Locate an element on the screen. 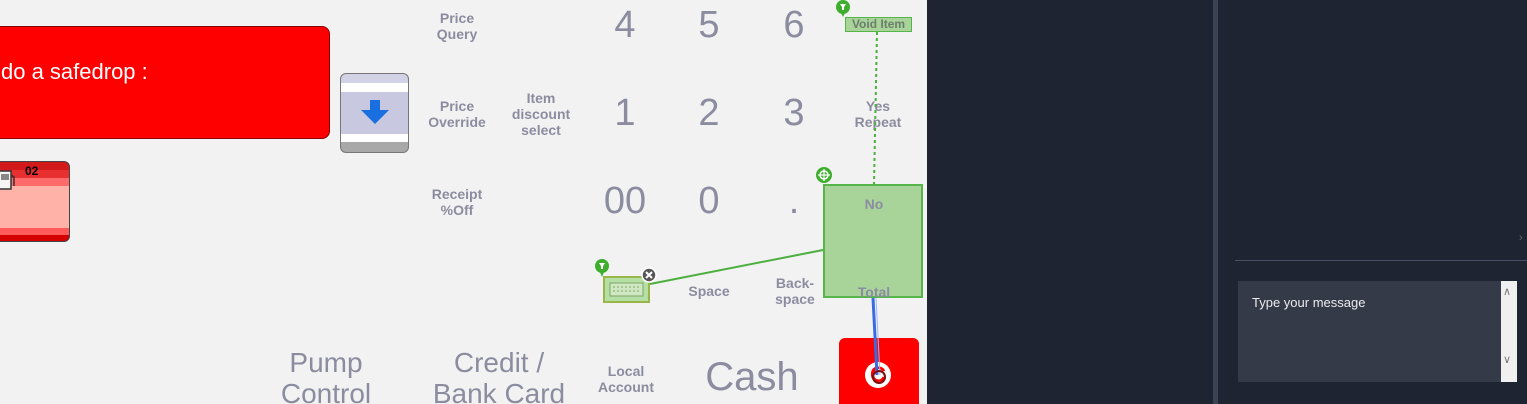  target-icon is located at coordinates (824, 176).